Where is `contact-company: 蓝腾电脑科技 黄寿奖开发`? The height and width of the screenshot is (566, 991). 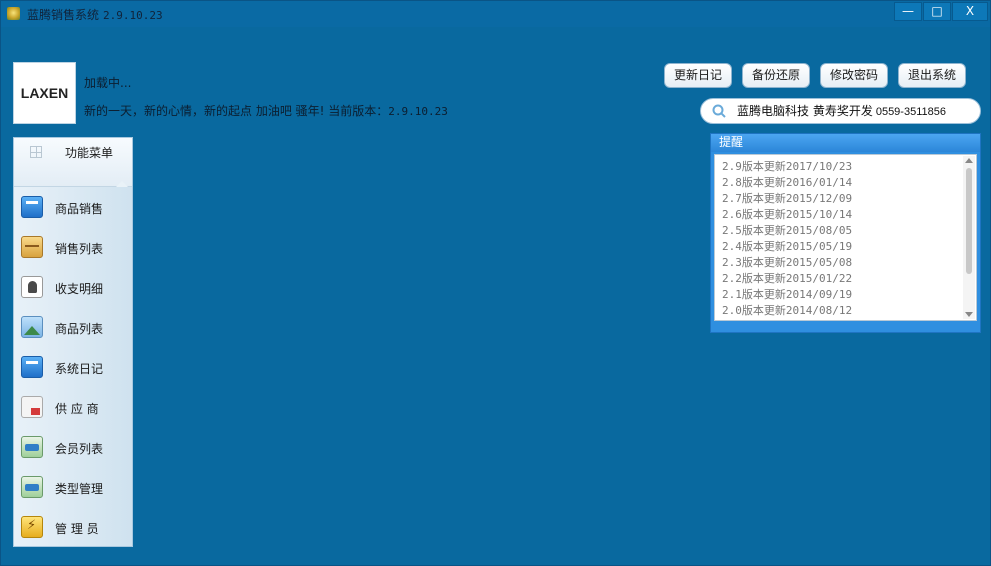 contact-company: 蓝腾电脑科技 黄寿奖开发 is located at coordinates (805, 111).